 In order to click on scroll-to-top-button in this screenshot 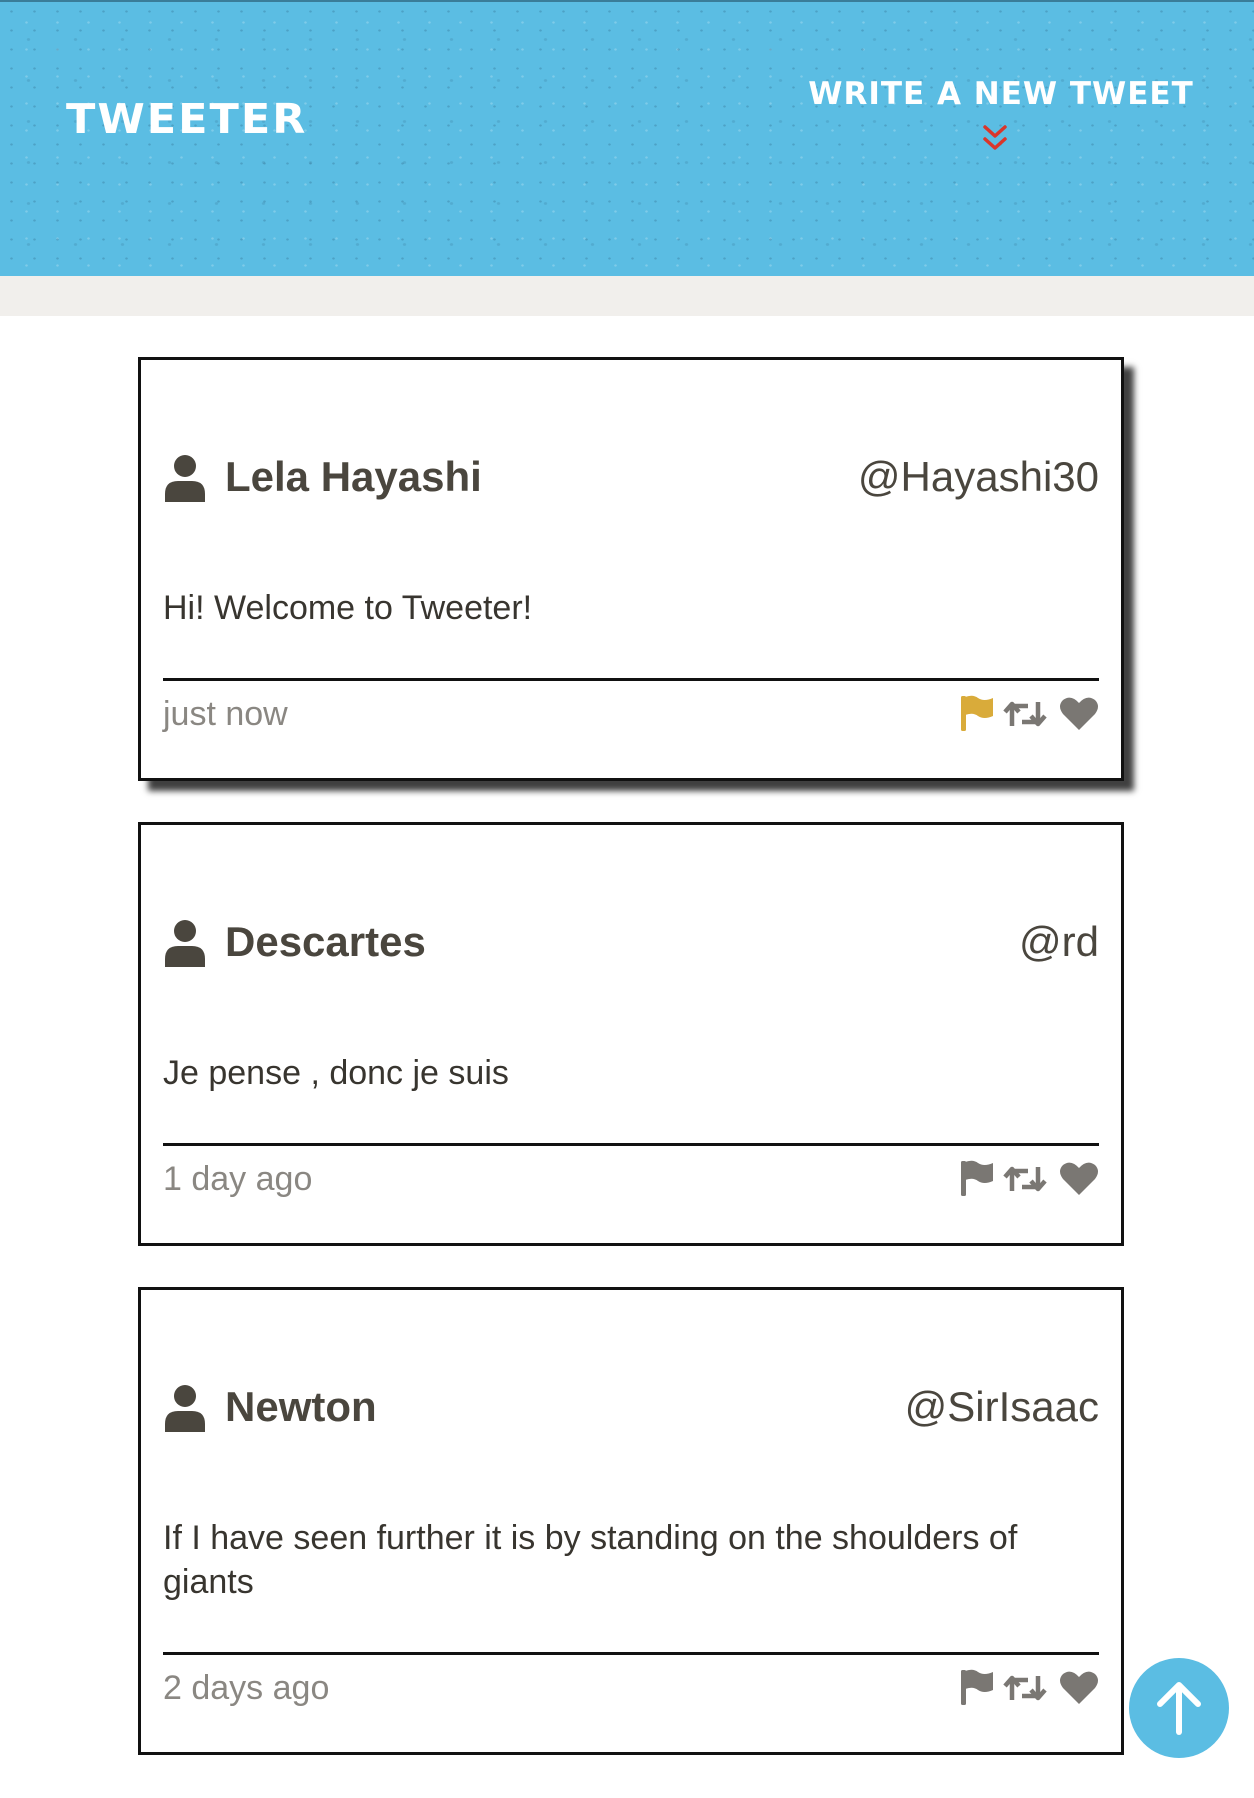, I will do `click(1179, 1708)`.